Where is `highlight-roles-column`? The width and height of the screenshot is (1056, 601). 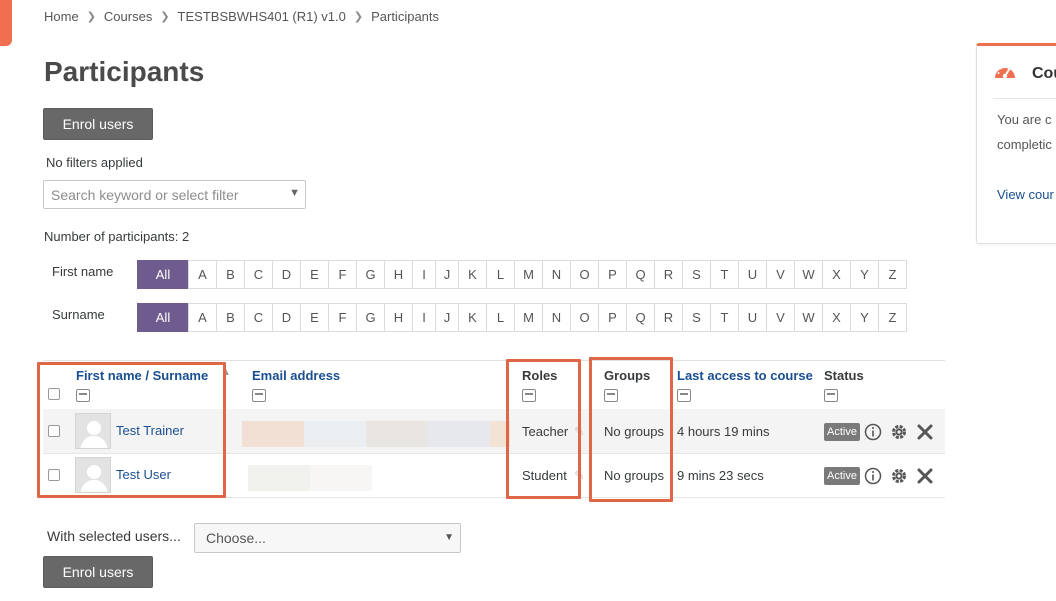 highlight-roles-column is located at coordinates (543, 429).